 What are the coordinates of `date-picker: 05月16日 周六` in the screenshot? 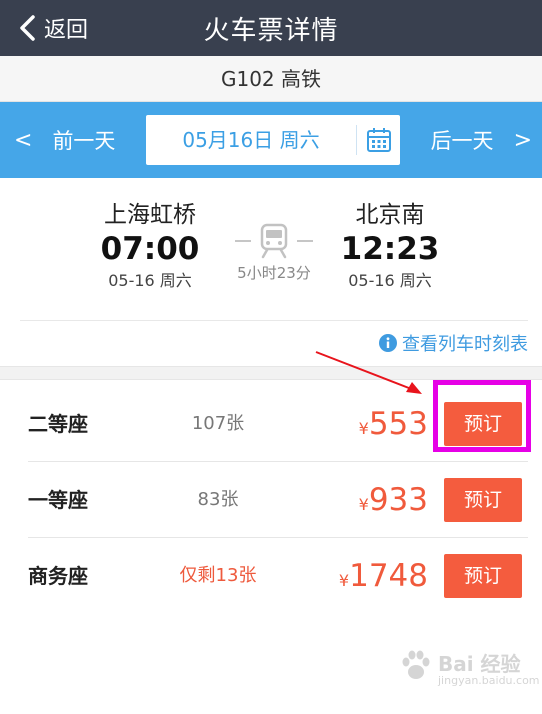 It's located at (273, 140).